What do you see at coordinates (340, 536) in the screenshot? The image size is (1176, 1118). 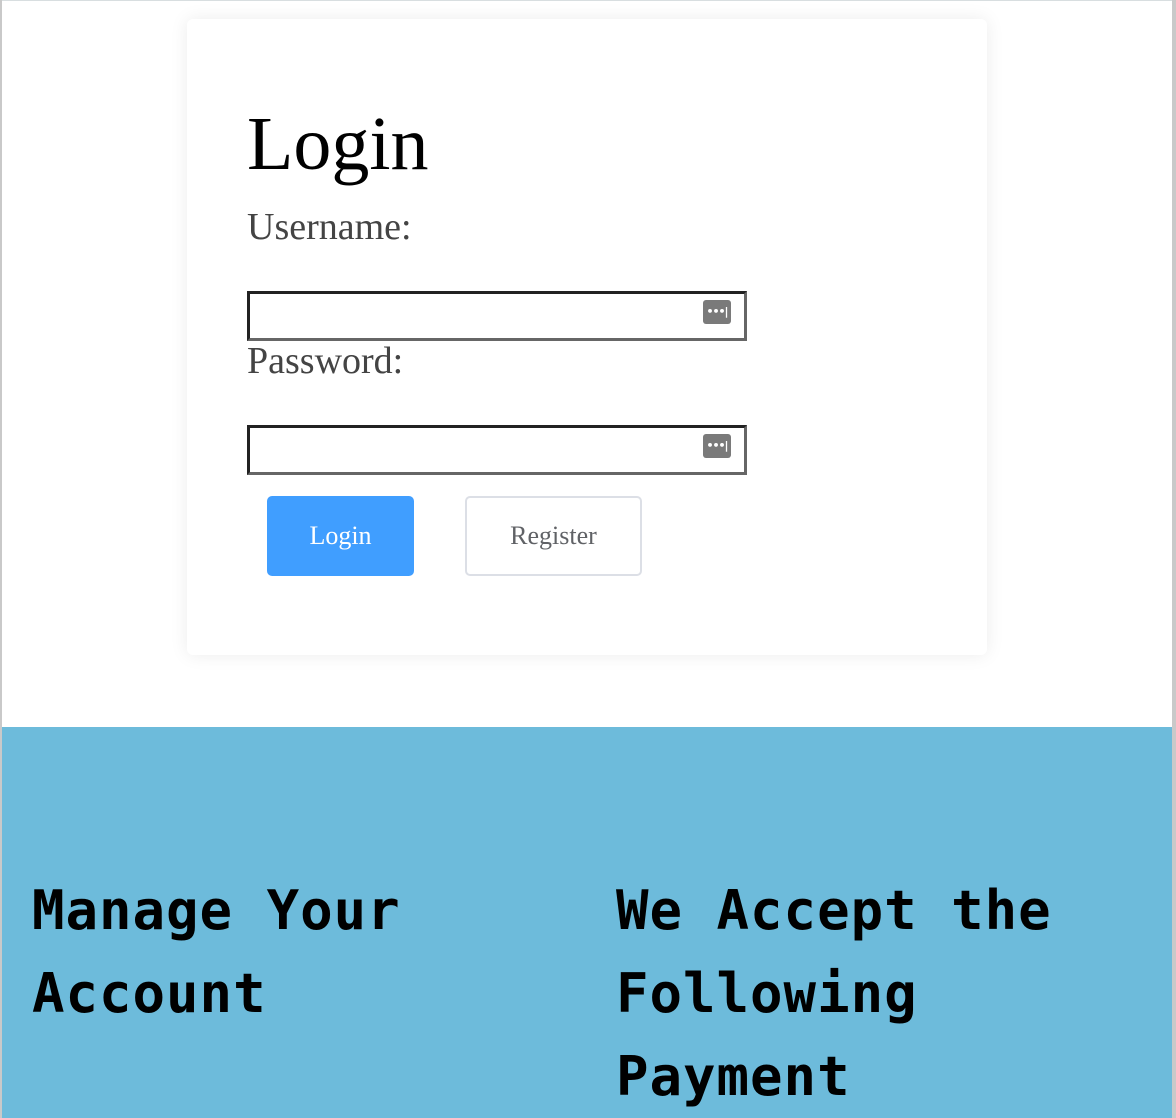 I see `login-button: Login` at bounding box center [340, 536].